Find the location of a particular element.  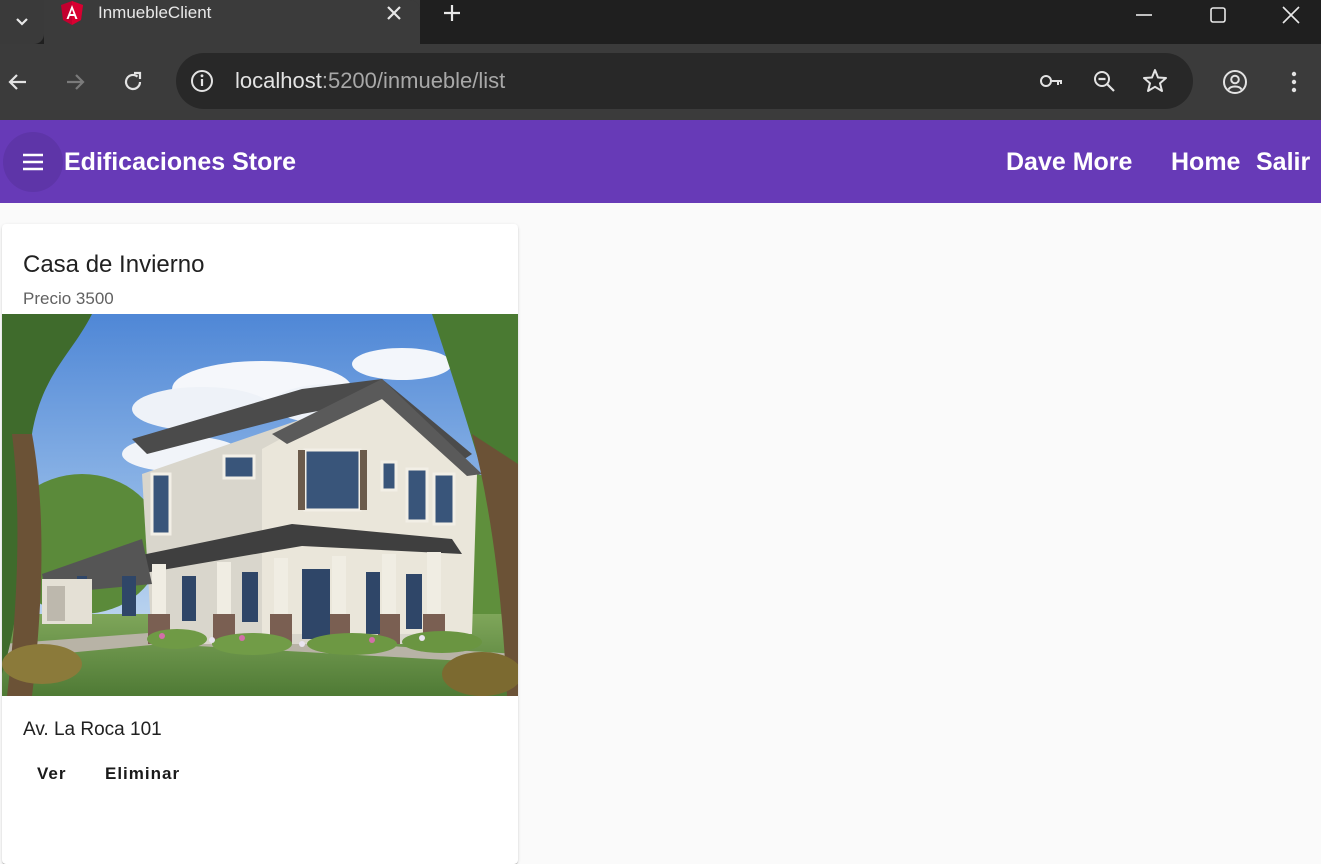

close-window-button is located at coordinates (1291, 15).